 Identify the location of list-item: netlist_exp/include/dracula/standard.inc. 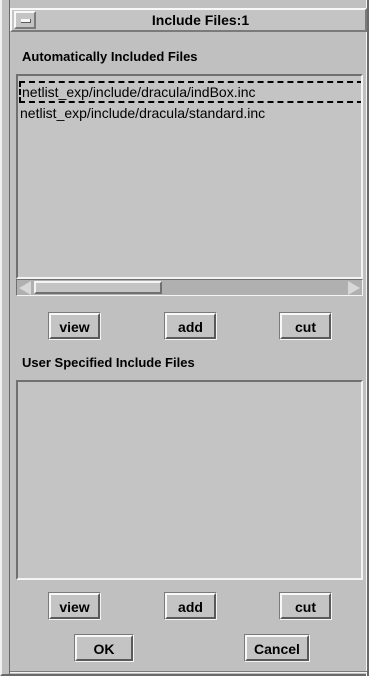
(142, 114).